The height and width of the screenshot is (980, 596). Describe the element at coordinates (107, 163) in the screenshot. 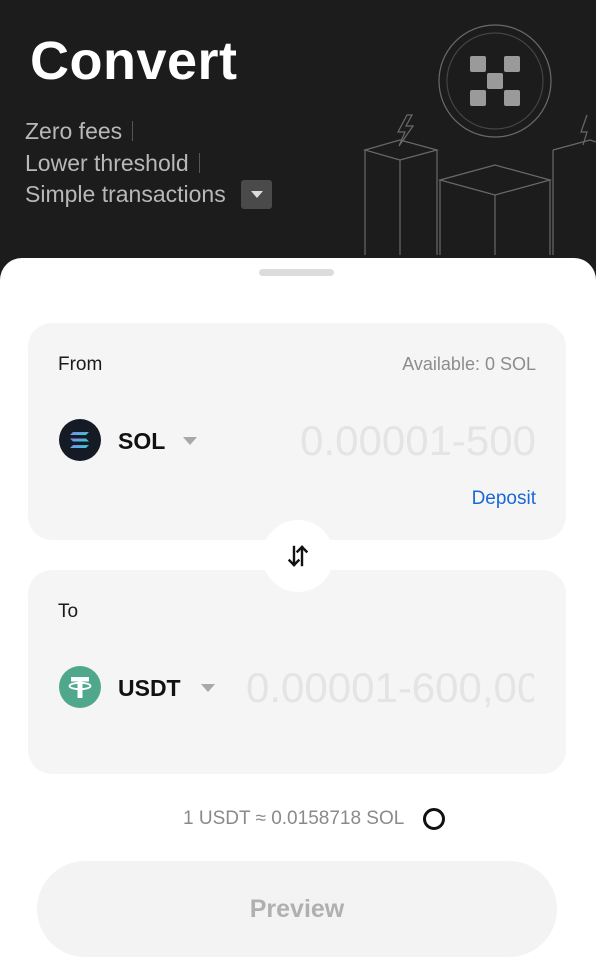

I see `feature-label: Lower threshold` at that location.